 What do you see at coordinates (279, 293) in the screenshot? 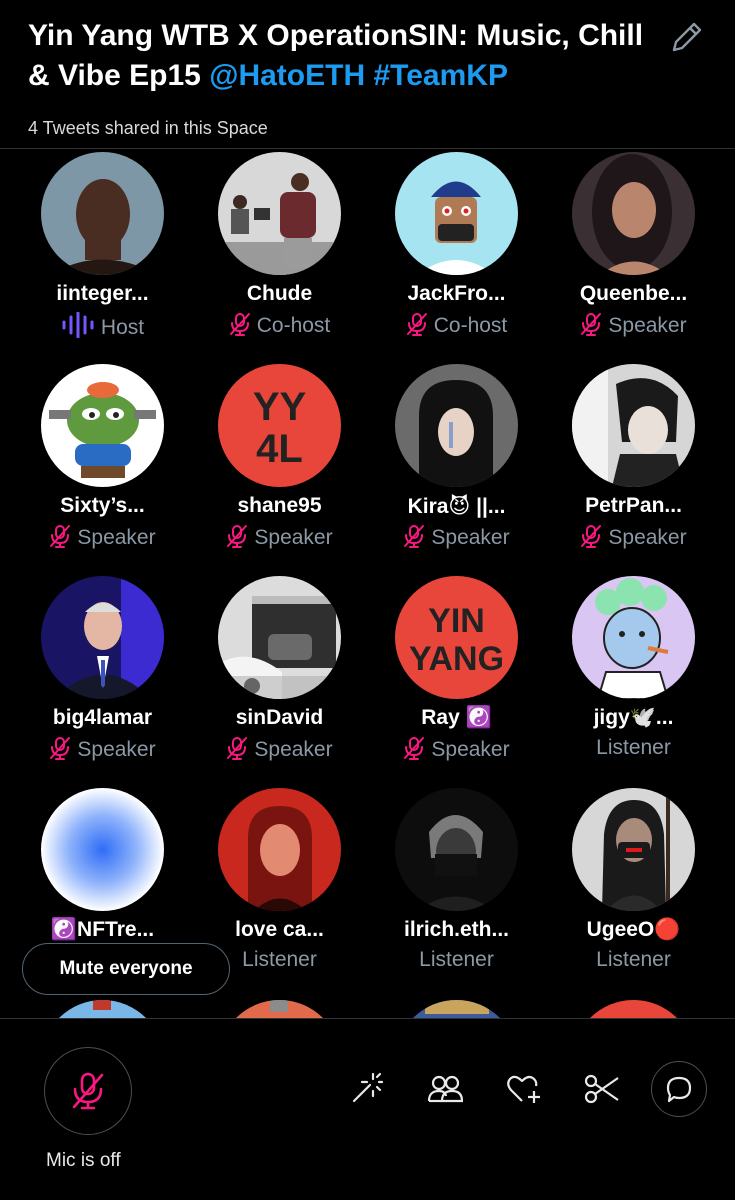
I see `participant-name: Chude` at bounding box center [279, 293].